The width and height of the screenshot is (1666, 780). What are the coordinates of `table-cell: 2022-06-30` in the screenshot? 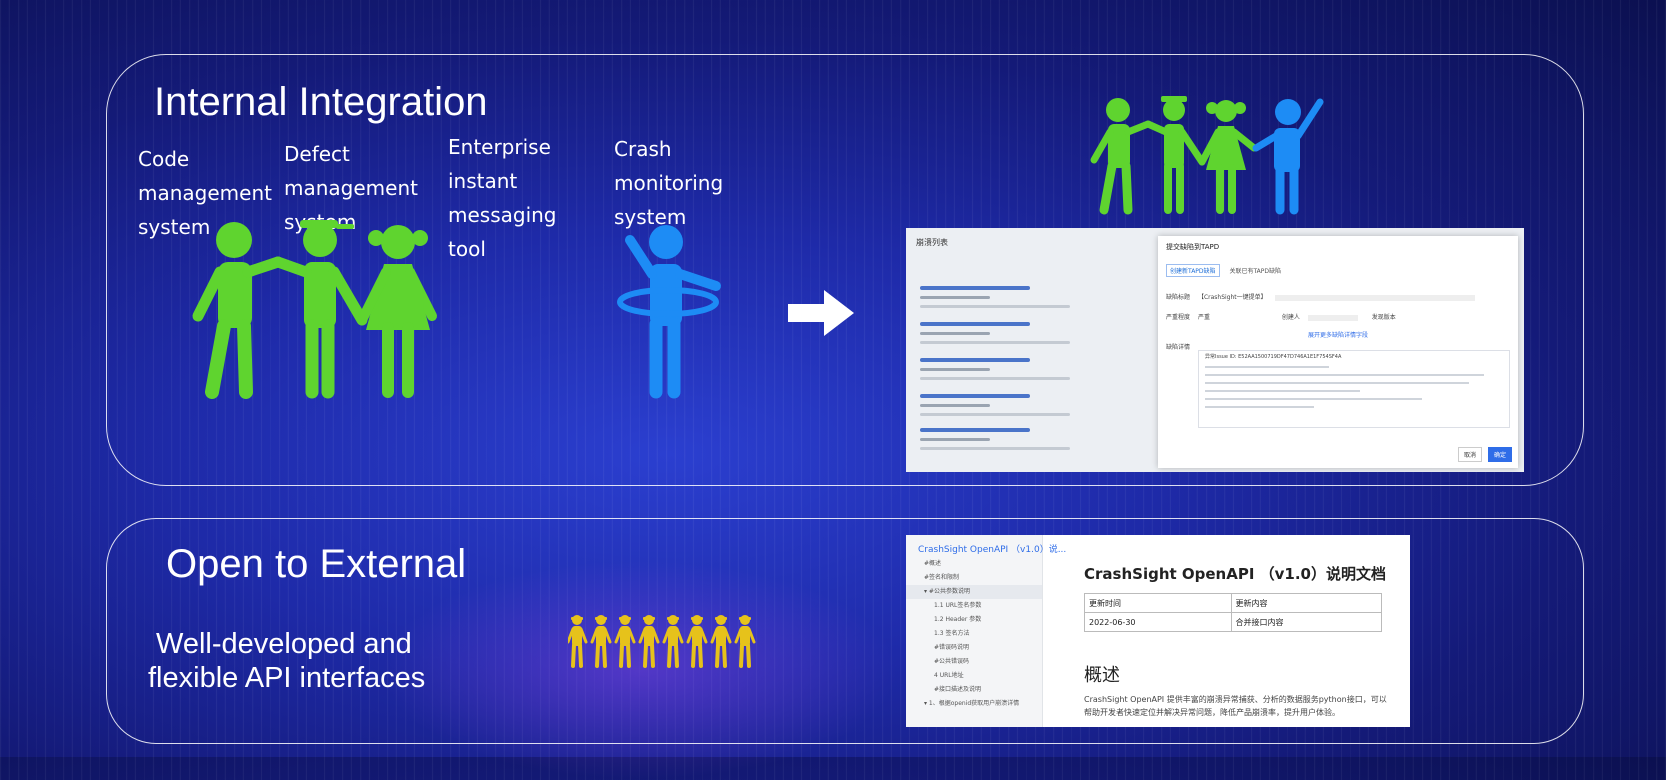 It's located at (1158, 622).